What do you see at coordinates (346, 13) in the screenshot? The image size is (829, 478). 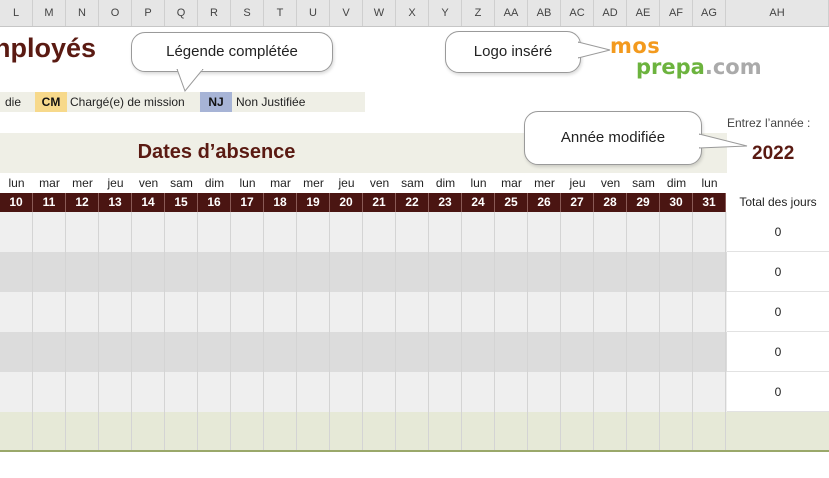 I see `column-header-v: V` at bounding box center [346, 13].